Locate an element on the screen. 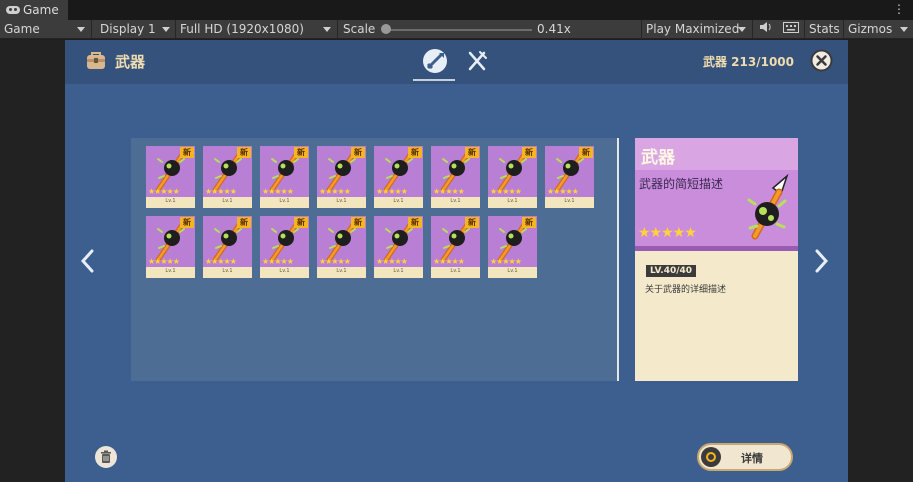  gamepad-icon is located at coordinates (13, 10).